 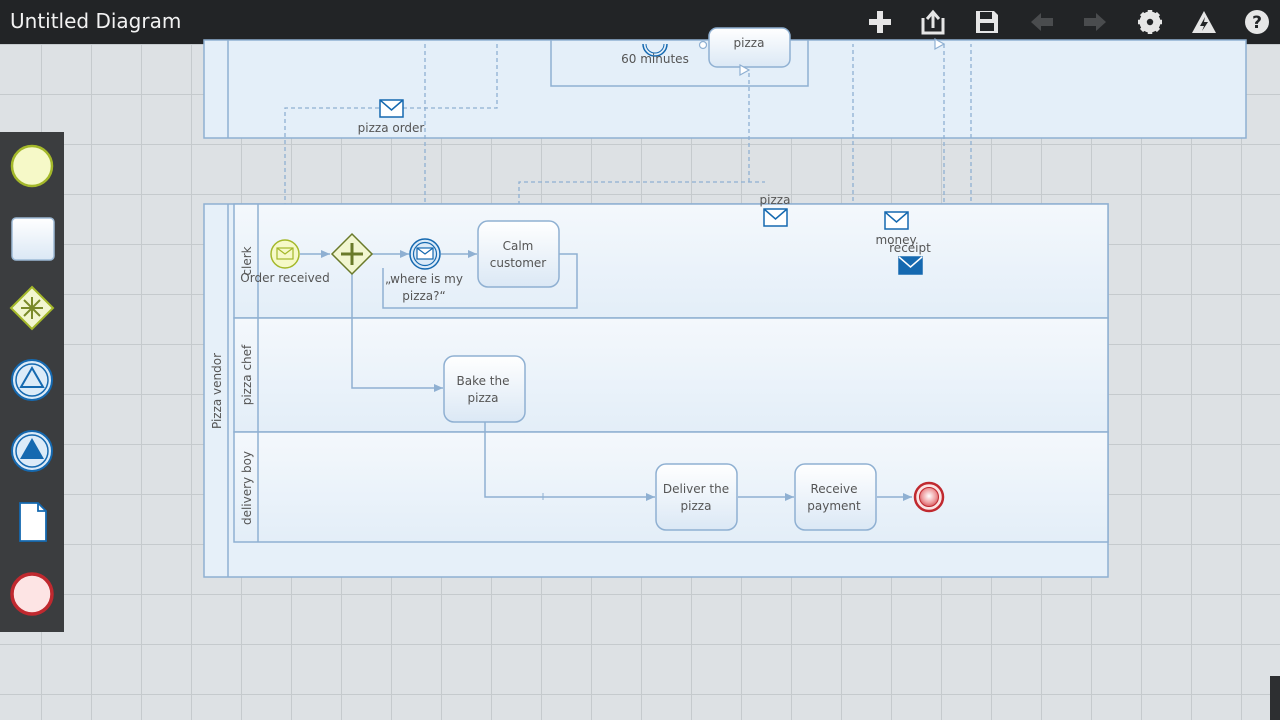 I want to click on pool-label: Pizza vendor, so click(x=217, y=391).